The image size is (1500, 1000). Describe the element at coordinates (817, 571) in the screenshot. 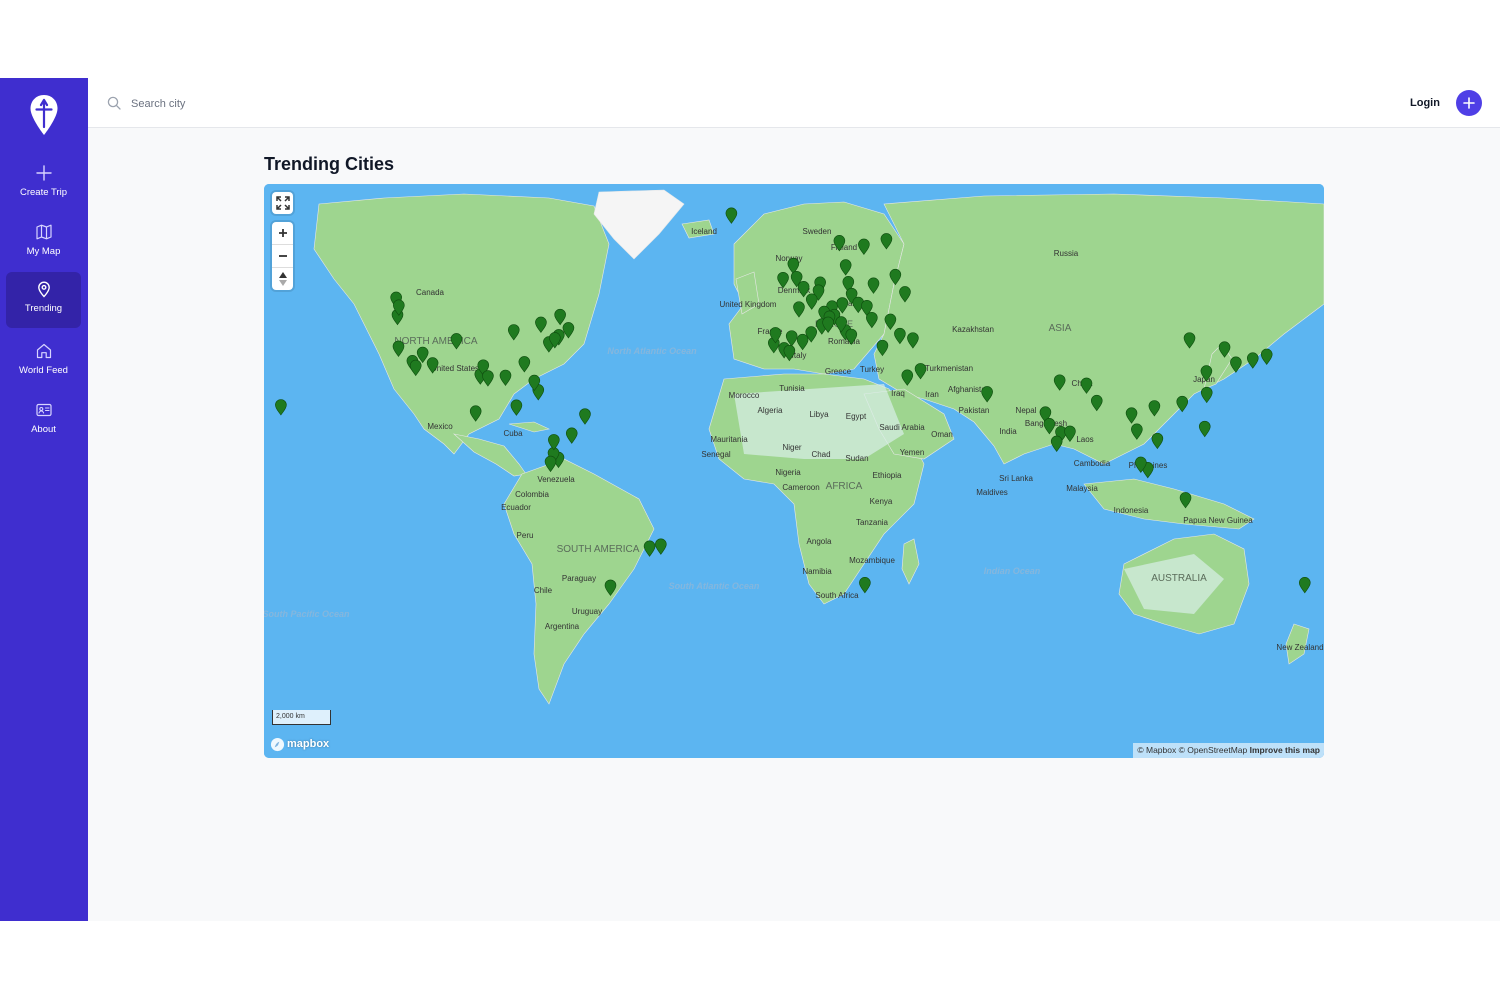

I see `svg-text: Namibia` at that location.